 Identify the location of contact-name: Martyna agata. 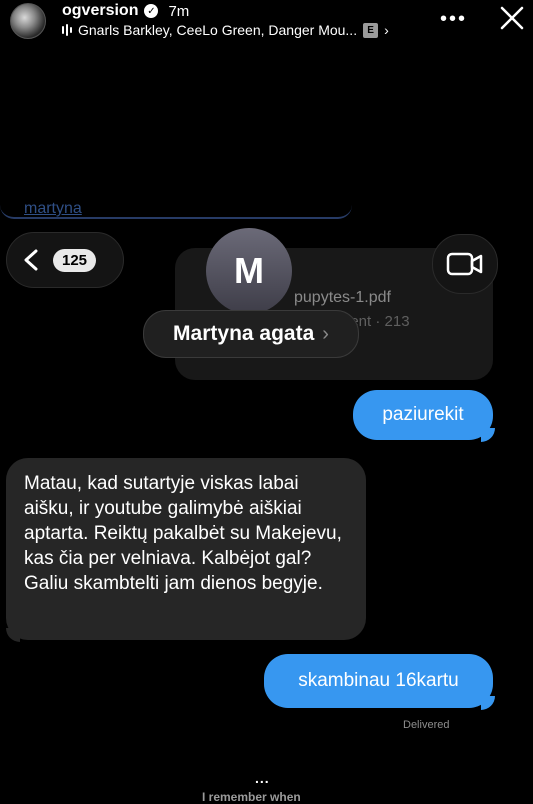
(244, 333).